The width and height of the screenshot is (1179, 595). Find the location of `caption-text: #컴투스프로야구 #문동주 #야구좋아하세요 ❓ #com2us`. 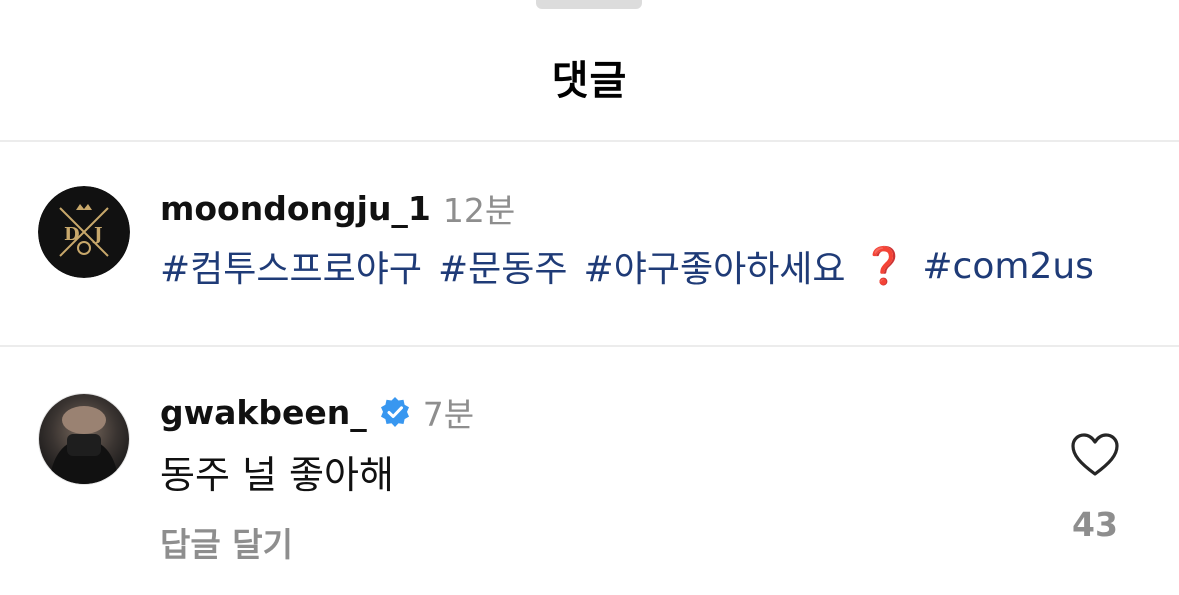

caption-text: #컴투스프로야구 #문동주 #야구좋아하세요 ❓ #com2us is located at coordinates (635, 266).